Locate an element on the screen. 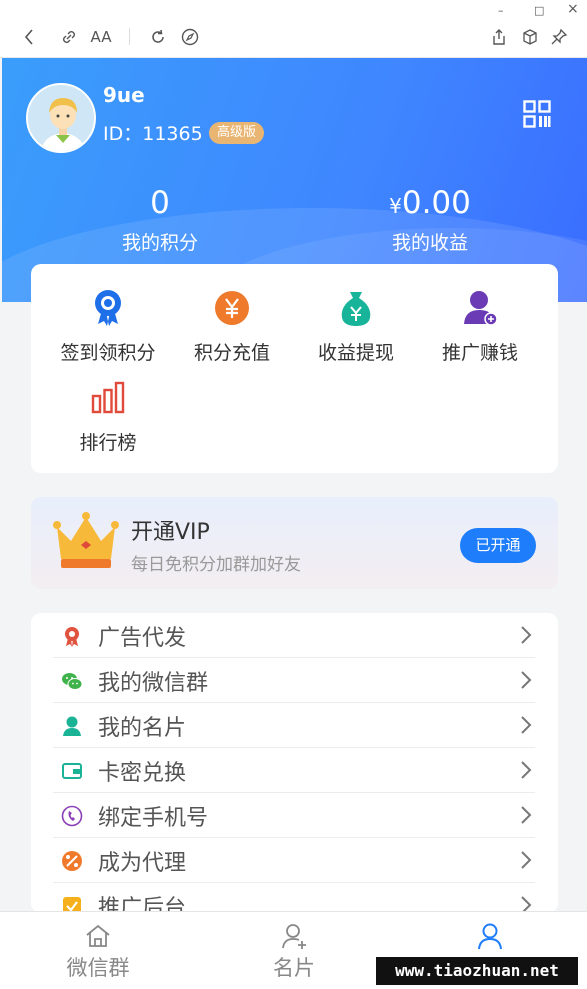 The image size is (587, 989). grid-item-label: 排行榜 is located at coordinates (108, 443).